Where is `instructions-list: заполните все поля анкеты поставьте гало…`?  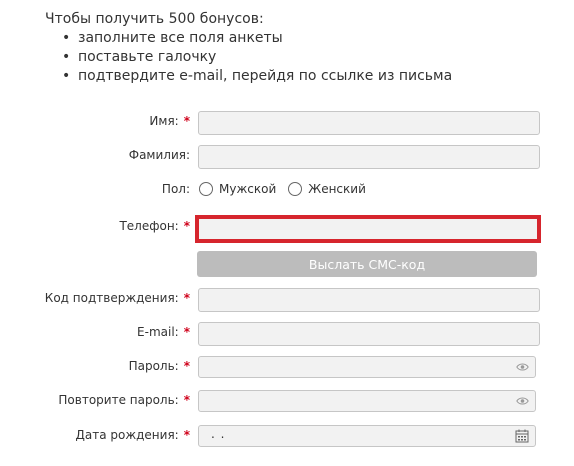 instructions-list: заполните все поля анкеты поставьте гало… is located at coordinates (248, 57).